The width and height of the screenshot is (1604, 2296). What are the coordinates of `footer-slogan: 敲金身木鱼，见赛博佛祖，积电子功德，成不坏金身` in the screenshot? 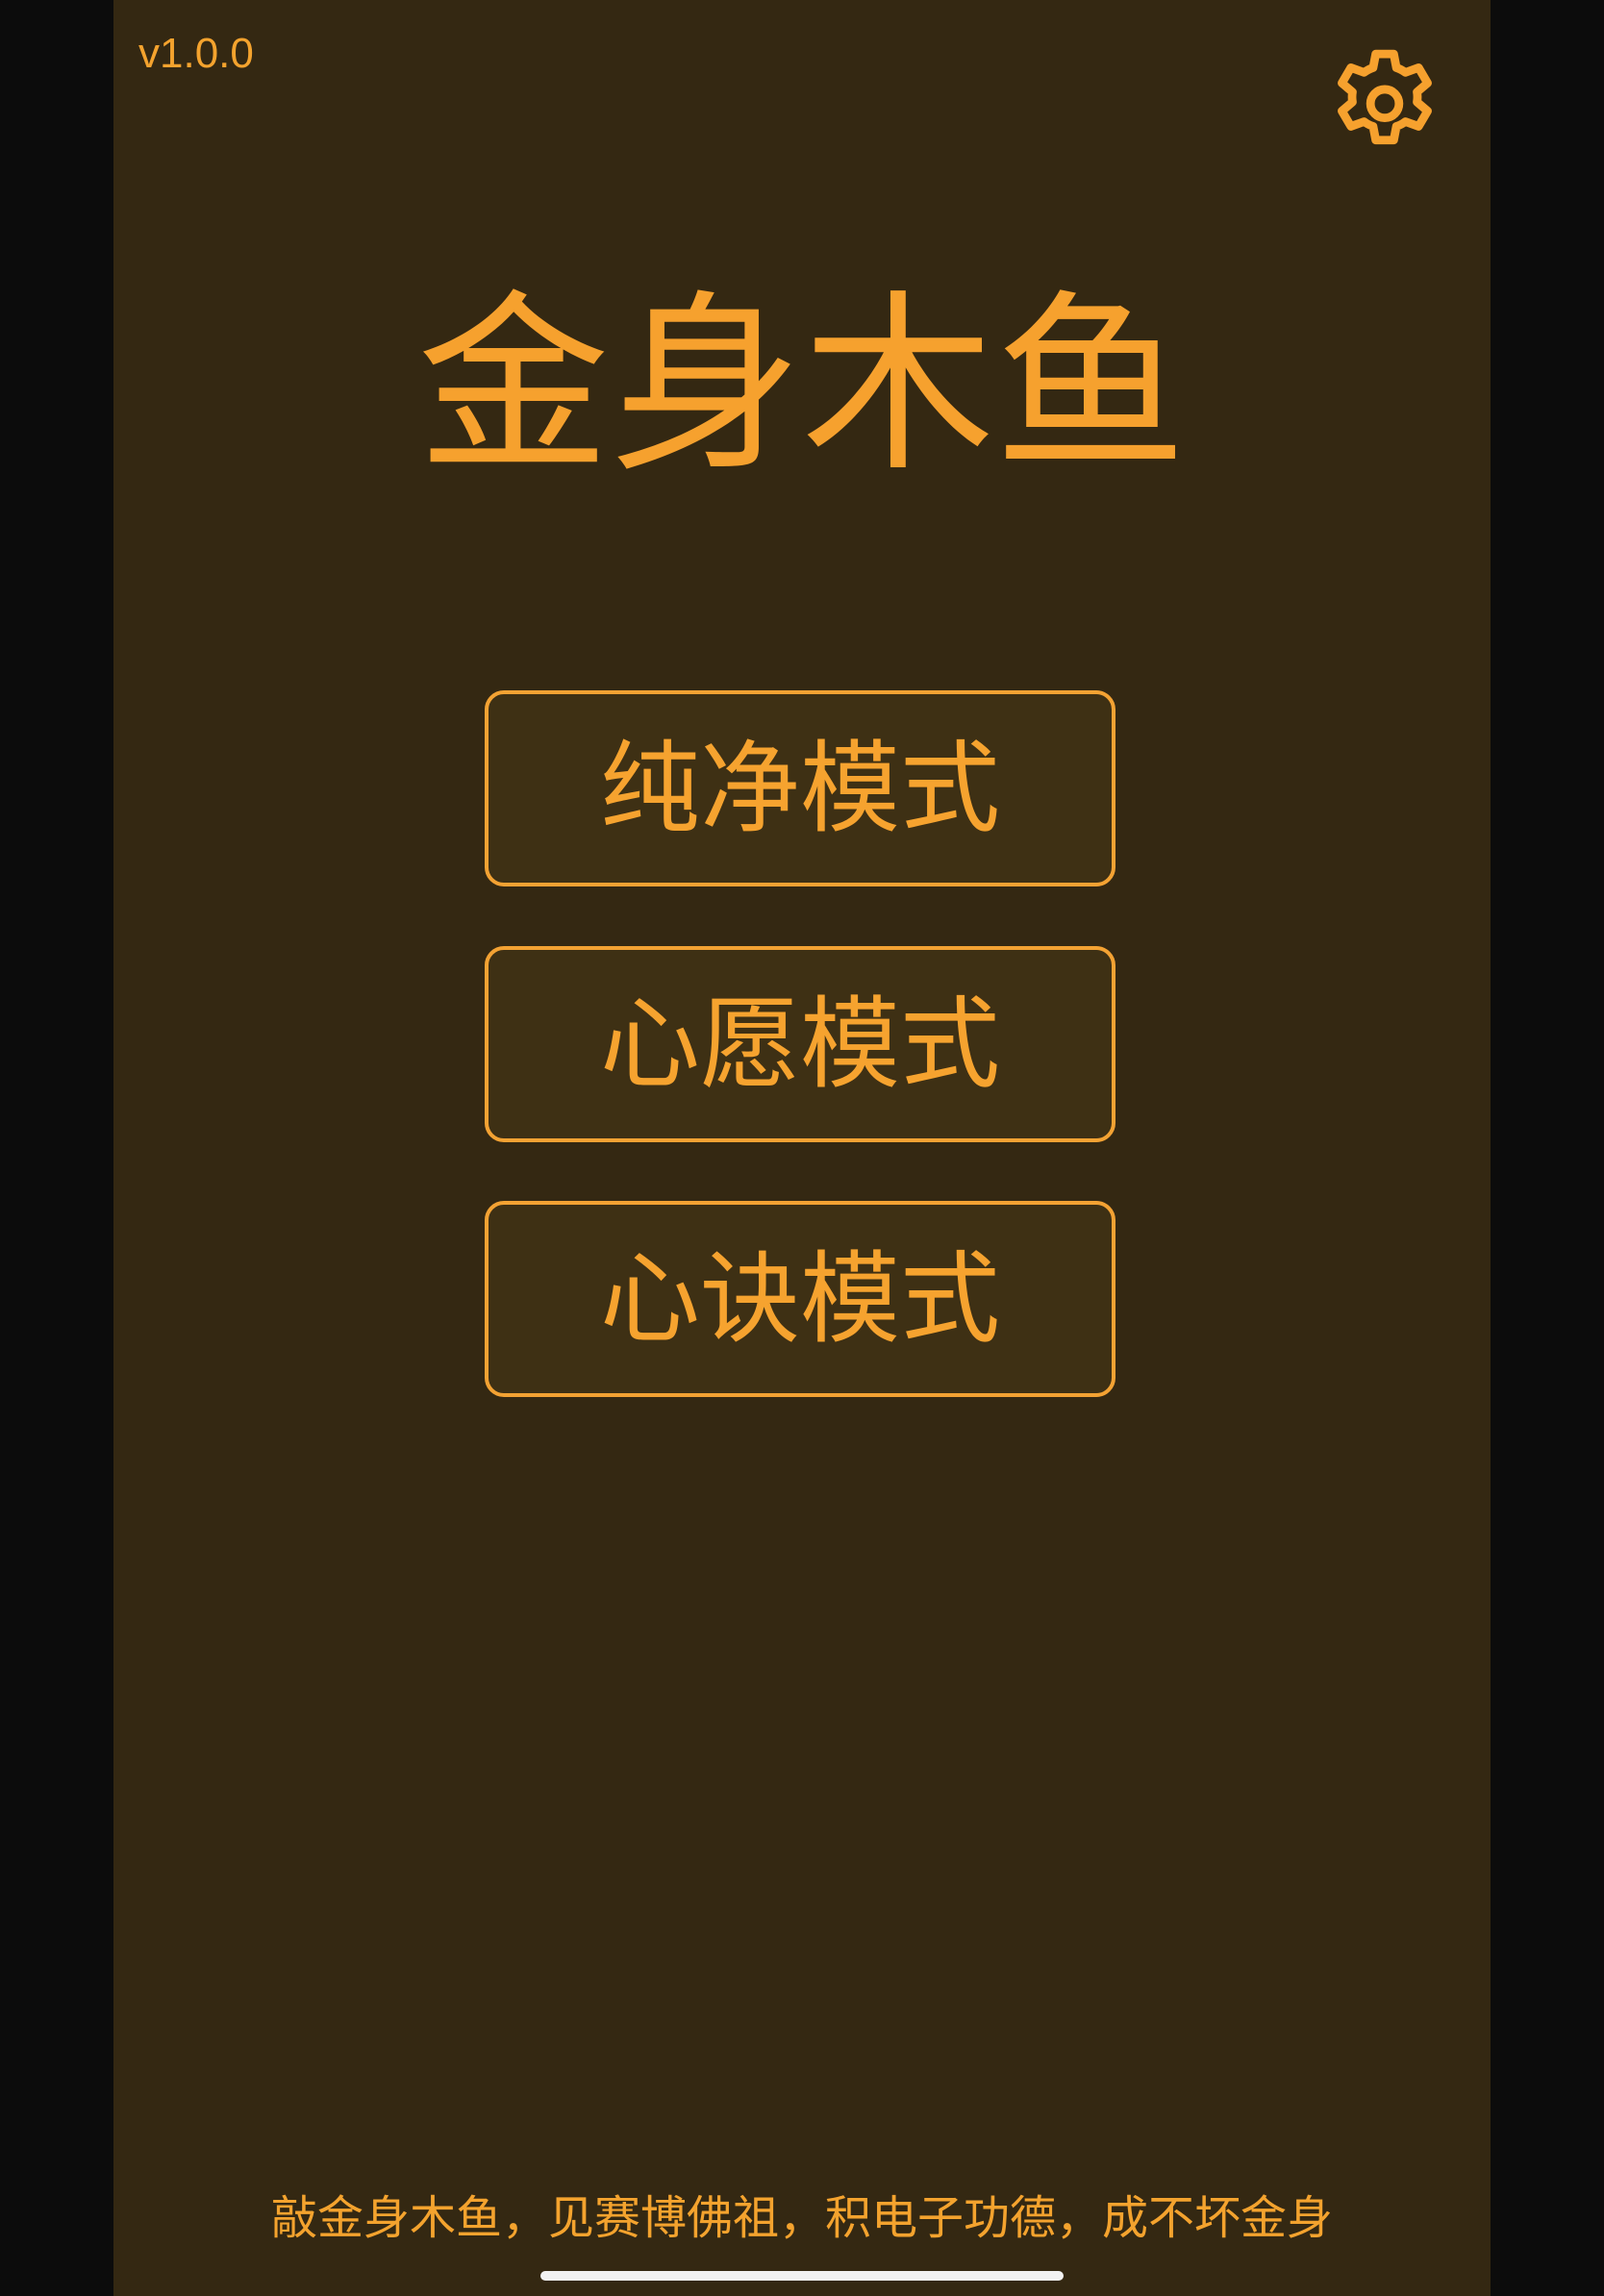 It's located at (801, 2218).